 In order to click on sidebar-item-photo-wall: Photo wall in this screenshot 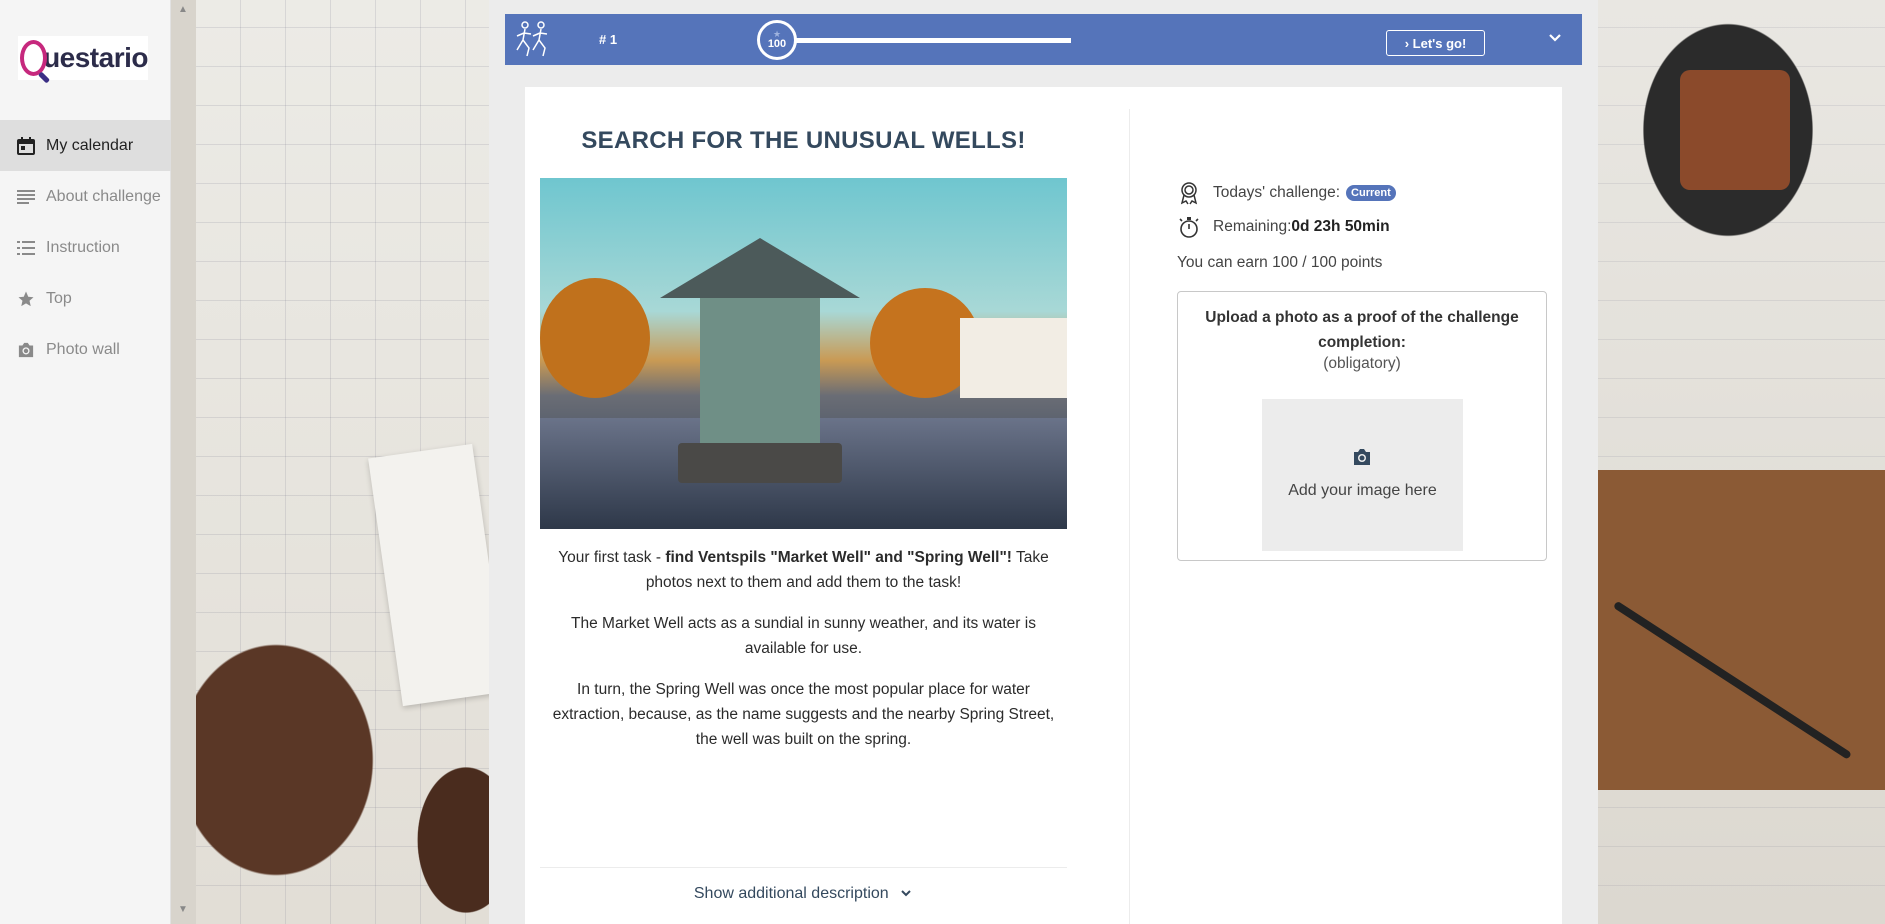, I will do `click(85, 349)`.